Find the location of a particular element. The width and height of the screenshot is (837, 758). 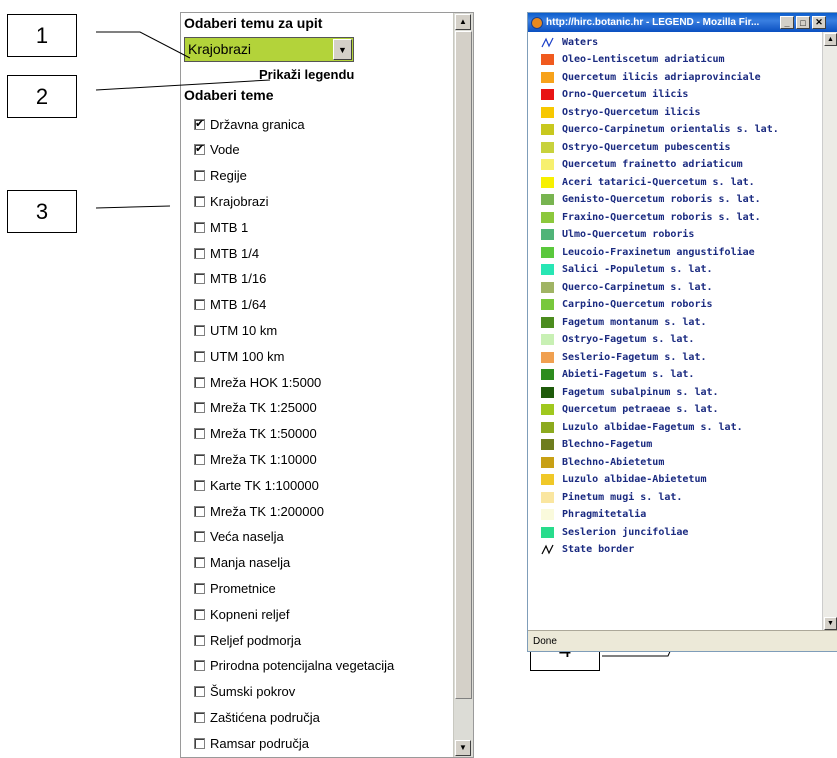

legend-item: Pinetum mugi s. lat. is located at coordinates (611, 497).